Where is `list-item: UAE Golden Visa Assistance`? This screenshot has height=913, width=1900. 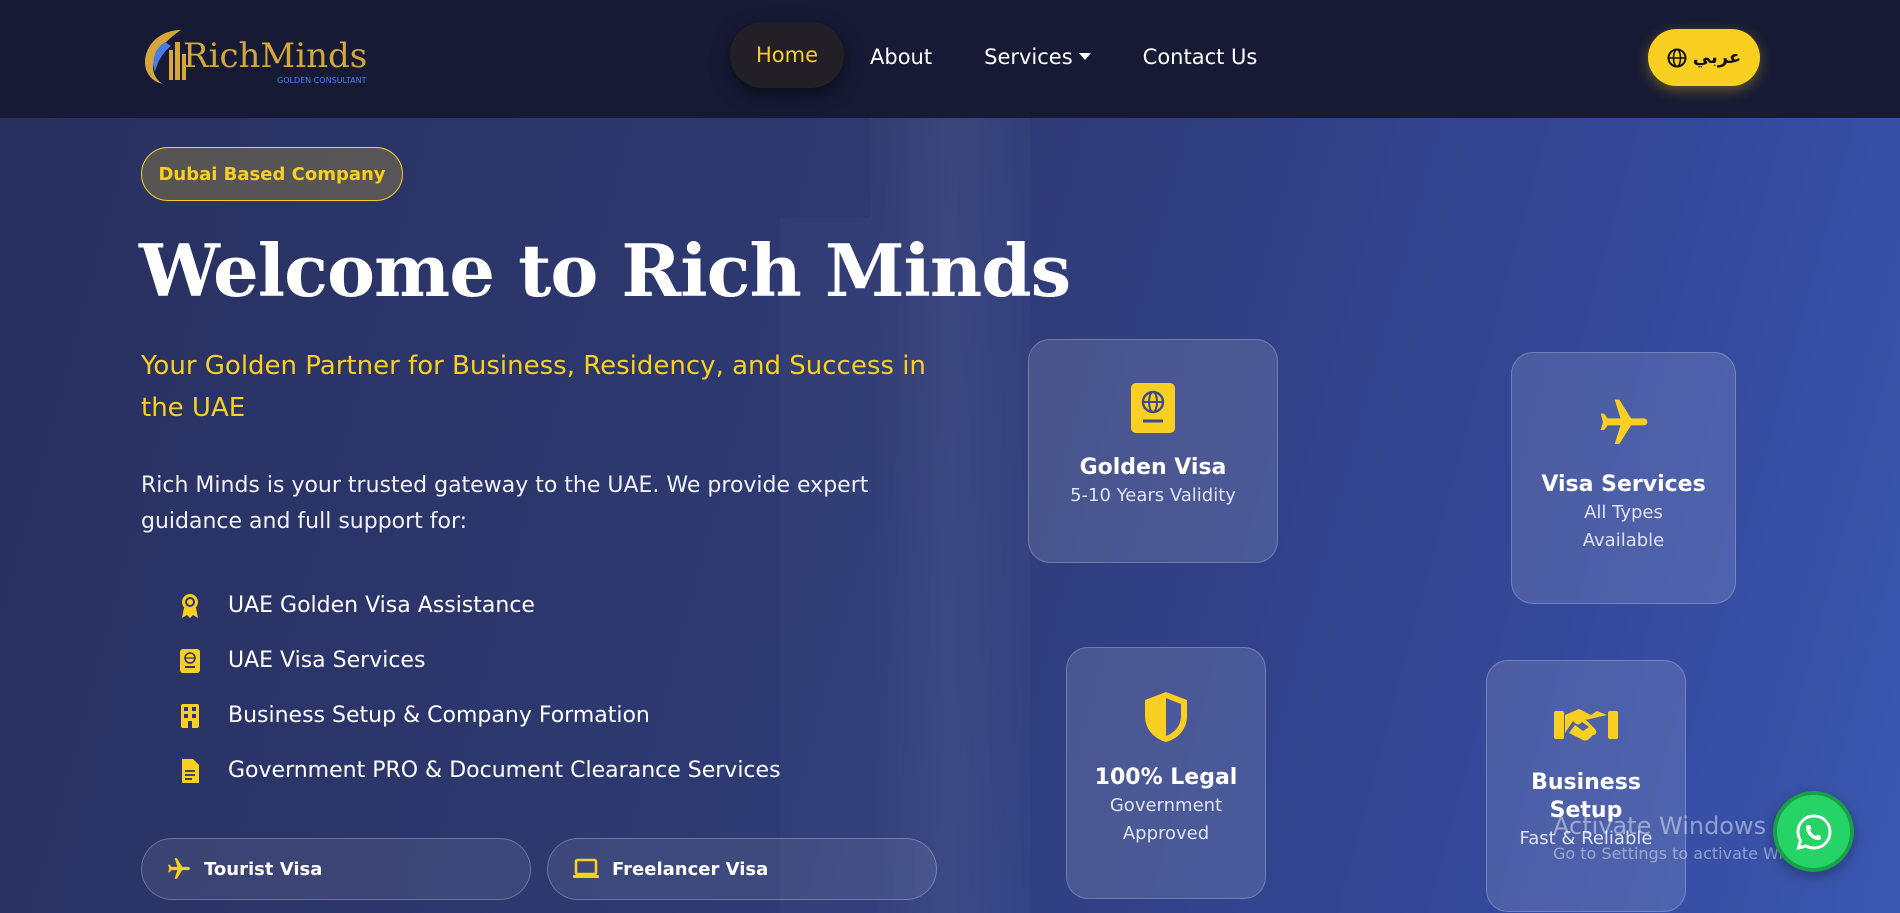 list-item: UAE Golden Visa Assistance is located at coordinates (479, 605).